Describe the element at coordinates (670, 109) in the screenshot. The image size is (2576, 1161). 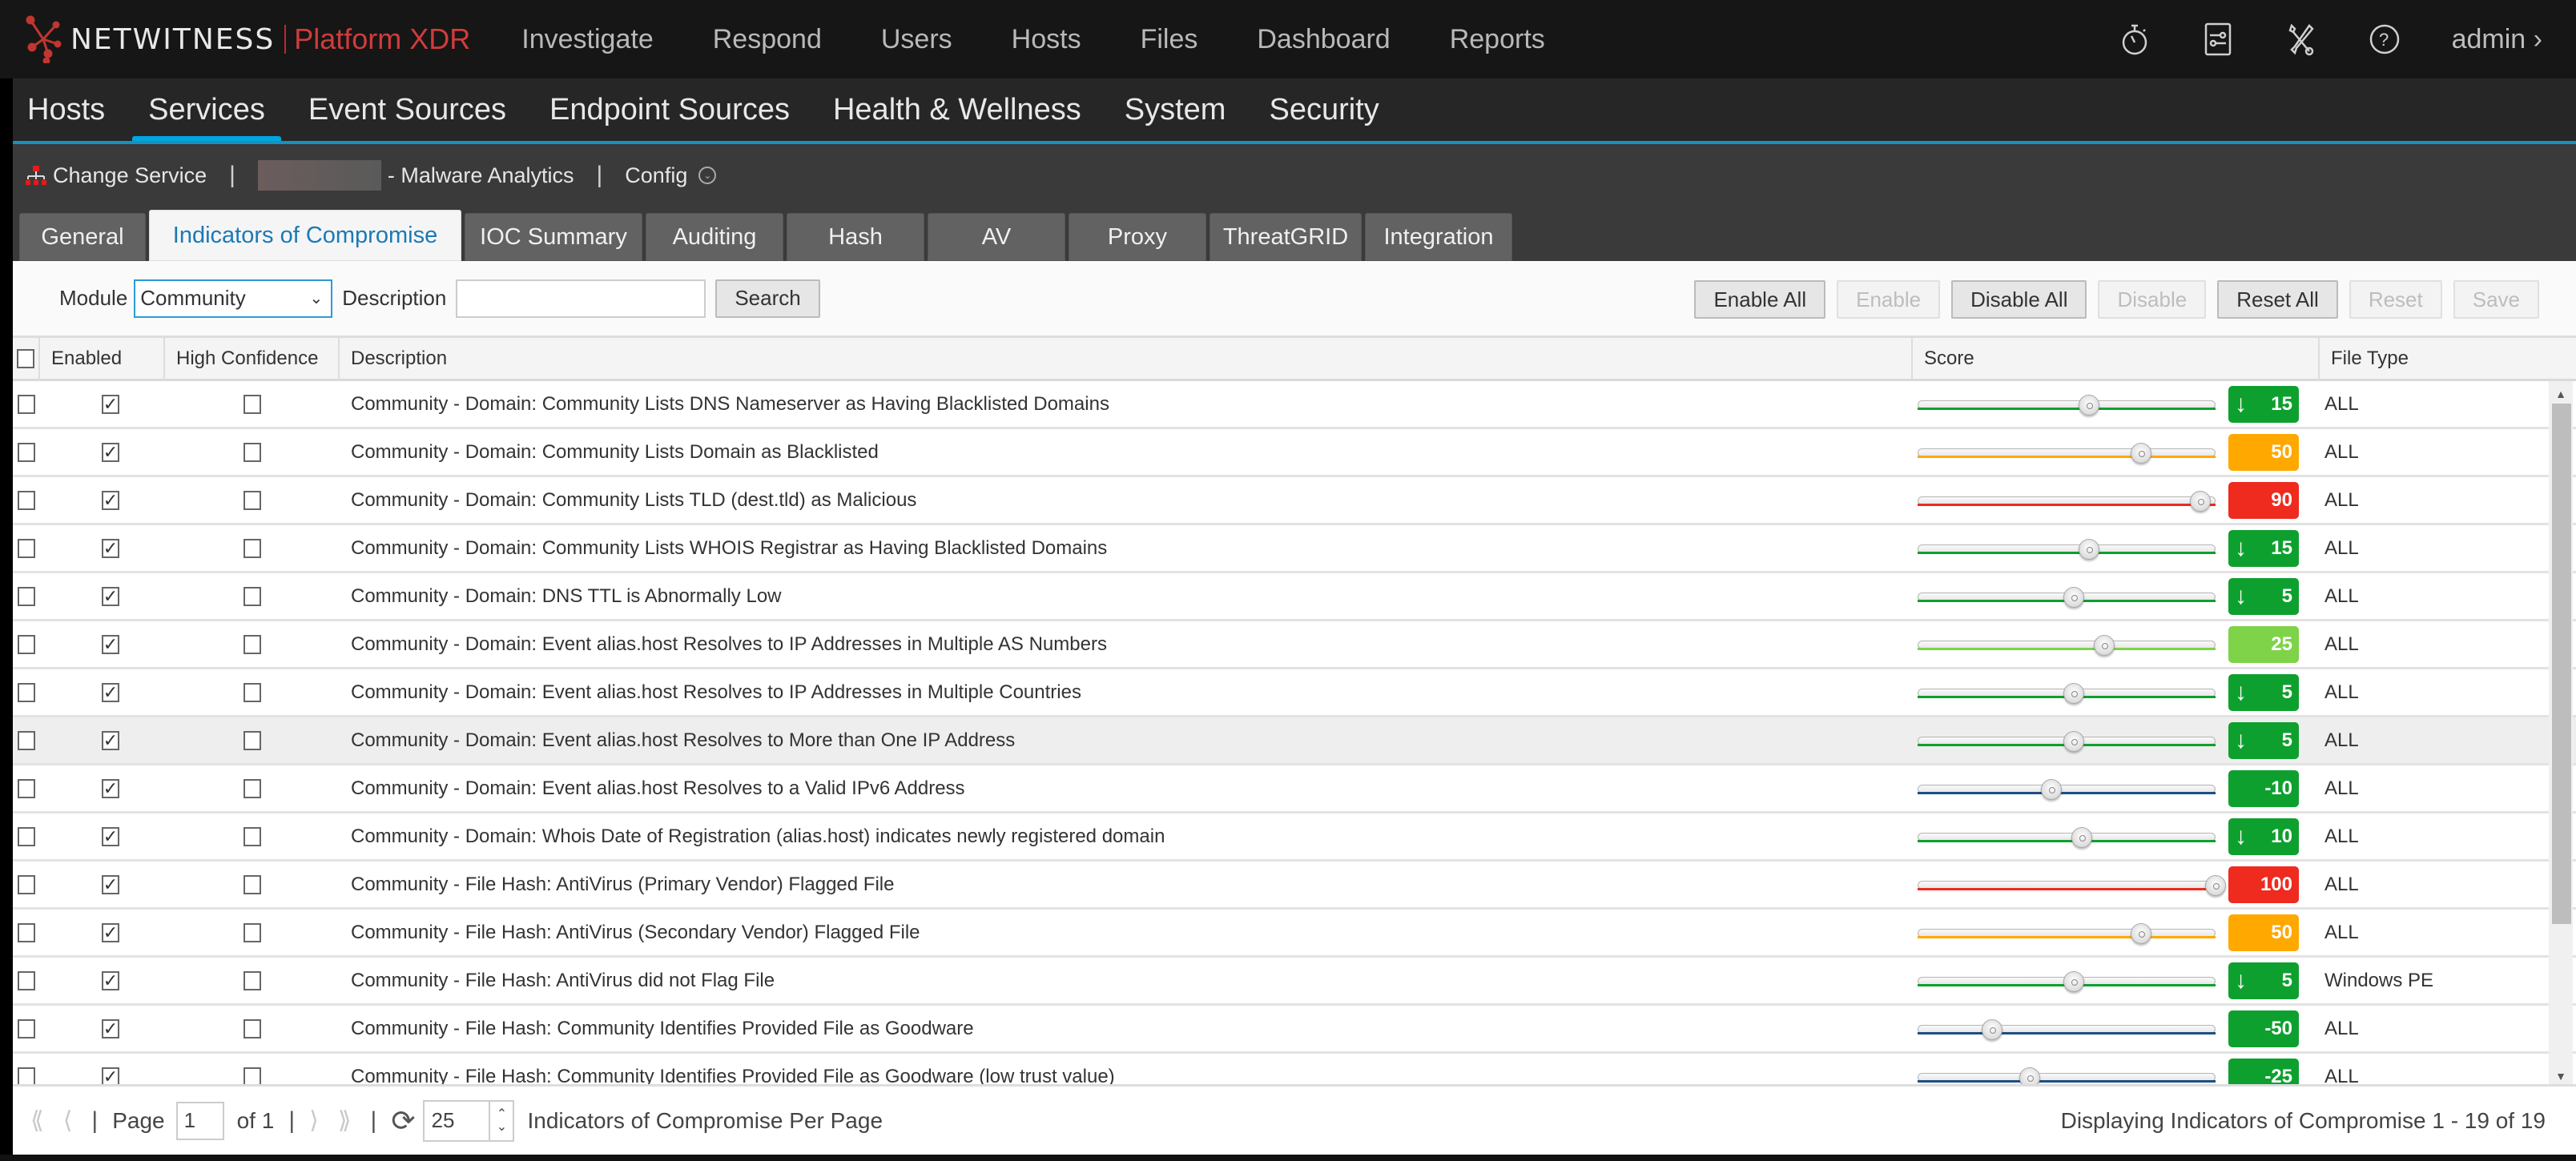
I see `admin-tab-endpoint-sources: Endpoint Sources` at that location.